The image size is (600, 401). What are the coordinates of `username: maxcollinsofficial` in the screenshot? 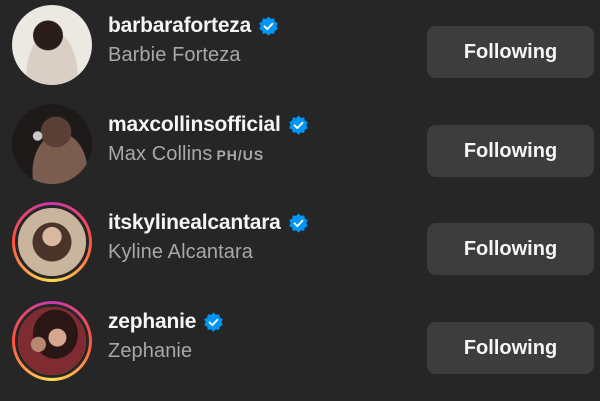 It's located at (208, 125).